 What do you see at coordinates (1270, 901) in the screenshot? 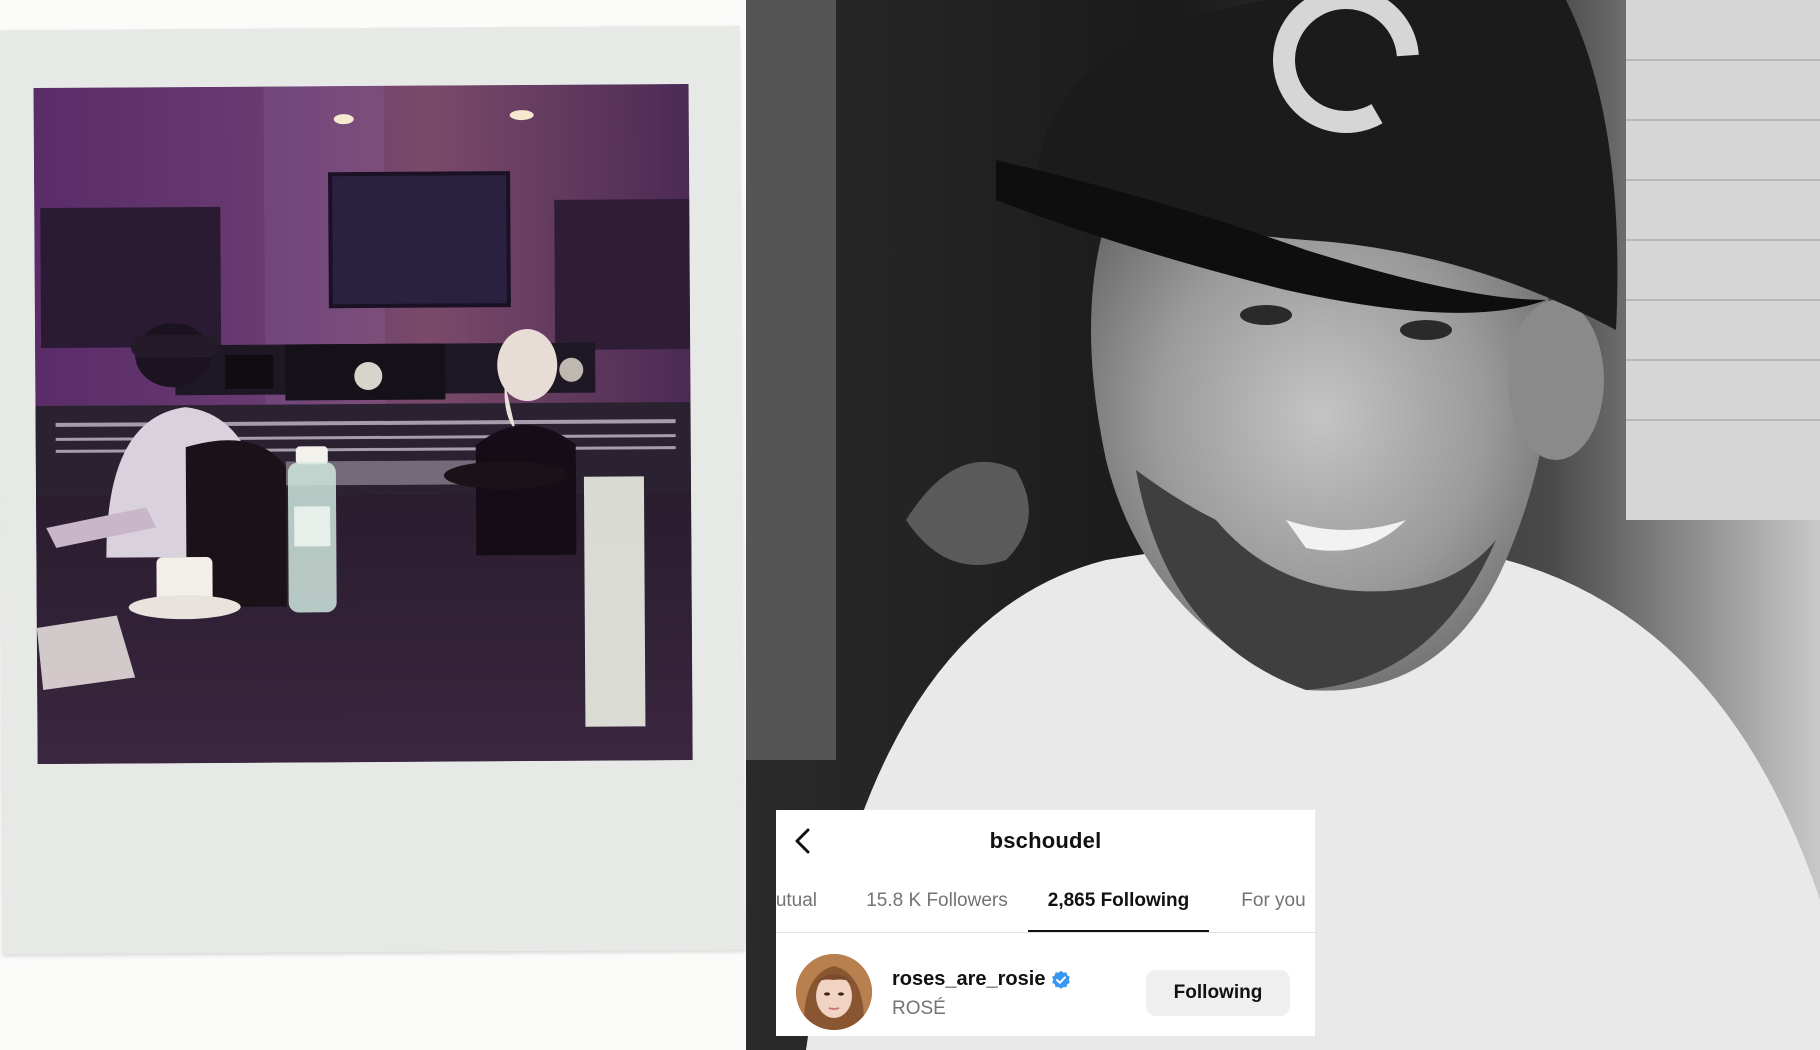
I see `tab-for-you: For you` at bounding box center [1270, 901].